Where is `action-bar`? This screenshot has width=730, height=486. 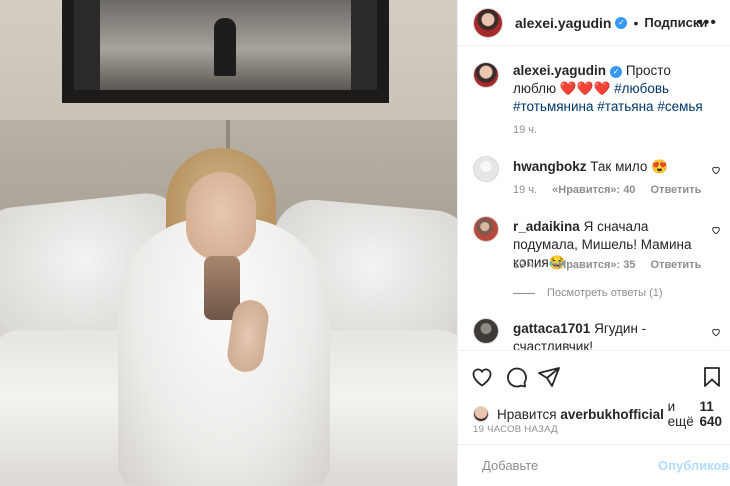 action-bar is located at coordinates (594, 373).